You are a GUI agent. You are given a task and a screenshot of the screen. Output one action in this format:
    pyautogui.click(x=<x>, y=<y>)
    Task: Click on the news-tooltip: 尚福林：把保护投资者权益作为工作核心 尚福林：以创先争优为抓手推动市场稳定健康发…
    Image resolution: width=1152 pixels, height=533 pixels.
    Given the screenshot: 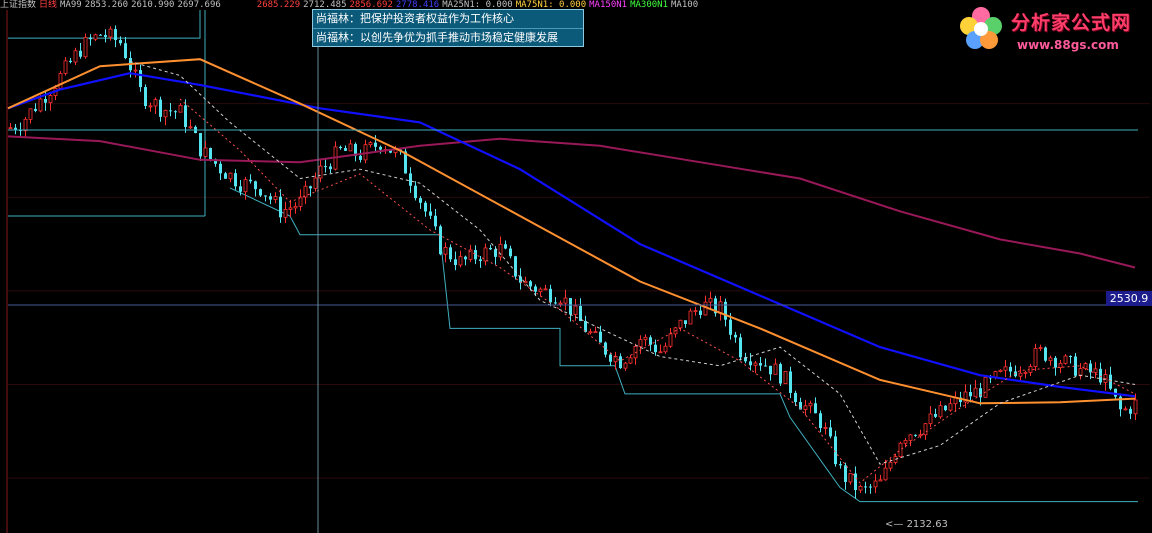 What is the action you would take?
    pyautogui.click(x=448, y=28)
    